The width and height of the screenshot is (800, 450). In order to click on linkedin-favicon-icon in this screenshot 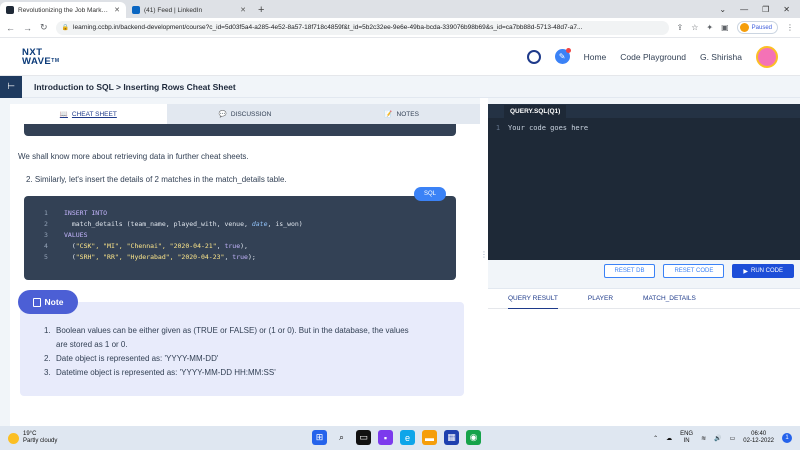, I will do `click(136, 10)`.